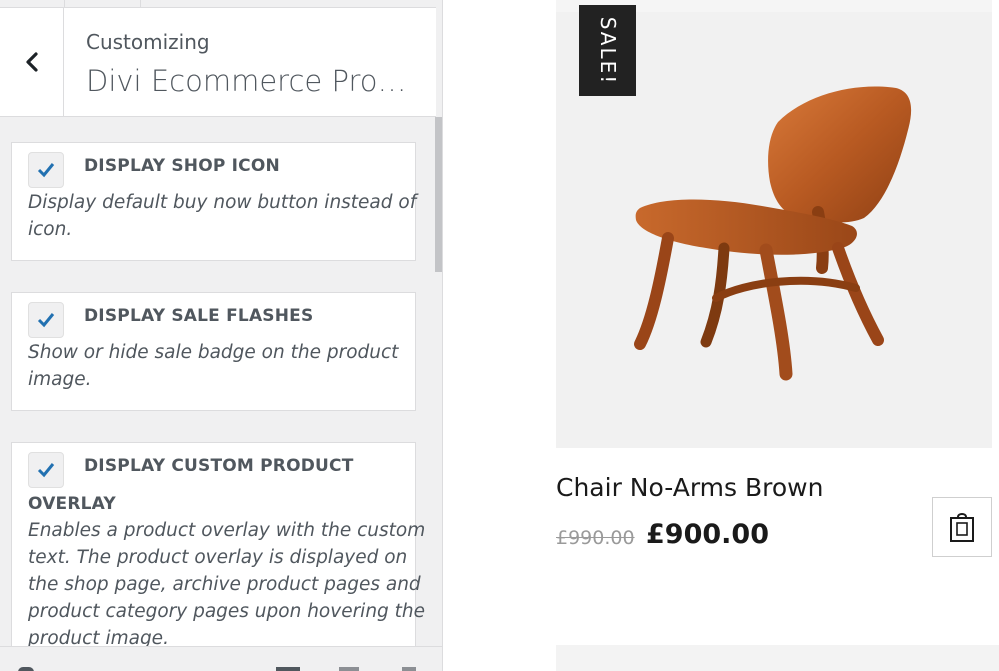 The width and height of the screenshot is (999, 671). I want to click on customizer-footer, so click(221, 658).